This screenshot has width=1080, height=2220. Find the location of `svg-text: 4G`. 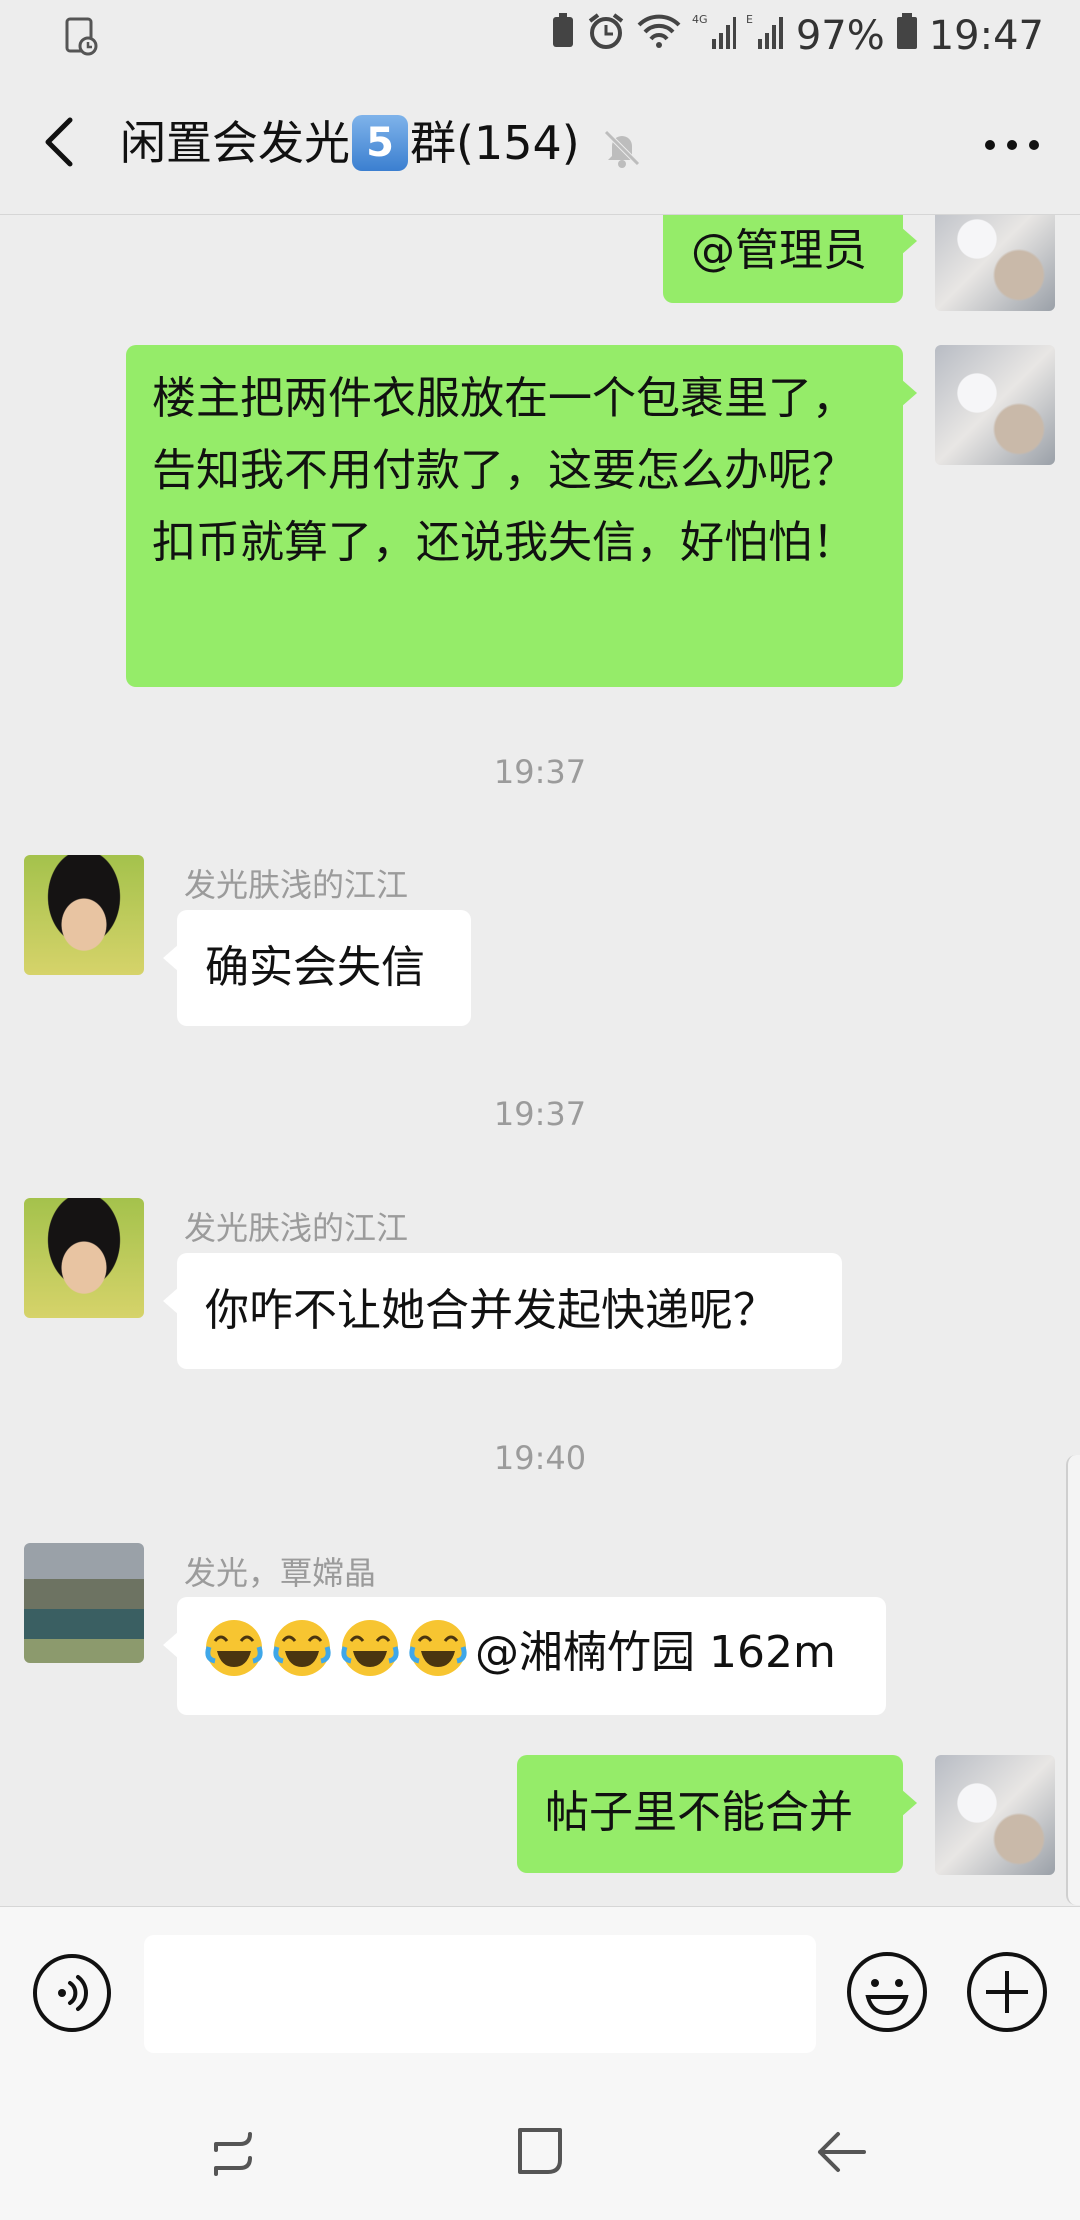

svg-text: 4G is located at coordinates (700, 19).